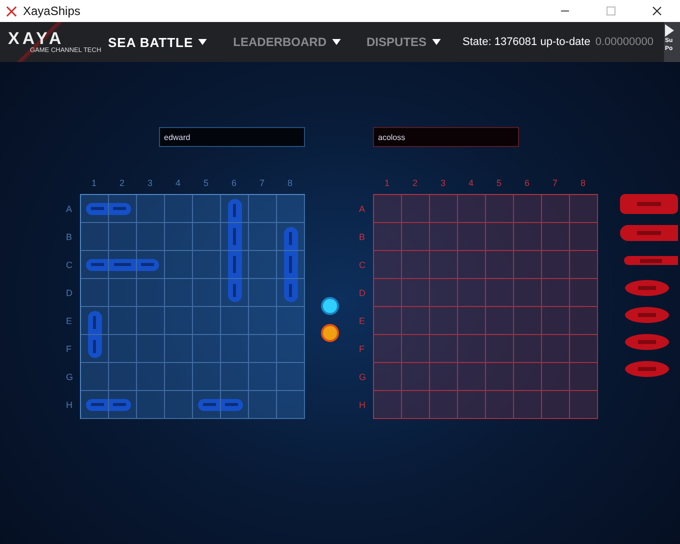 Image resolution: width=680 pixels, height=544 pixels. I want to click on close-icon, so click(657, 11).